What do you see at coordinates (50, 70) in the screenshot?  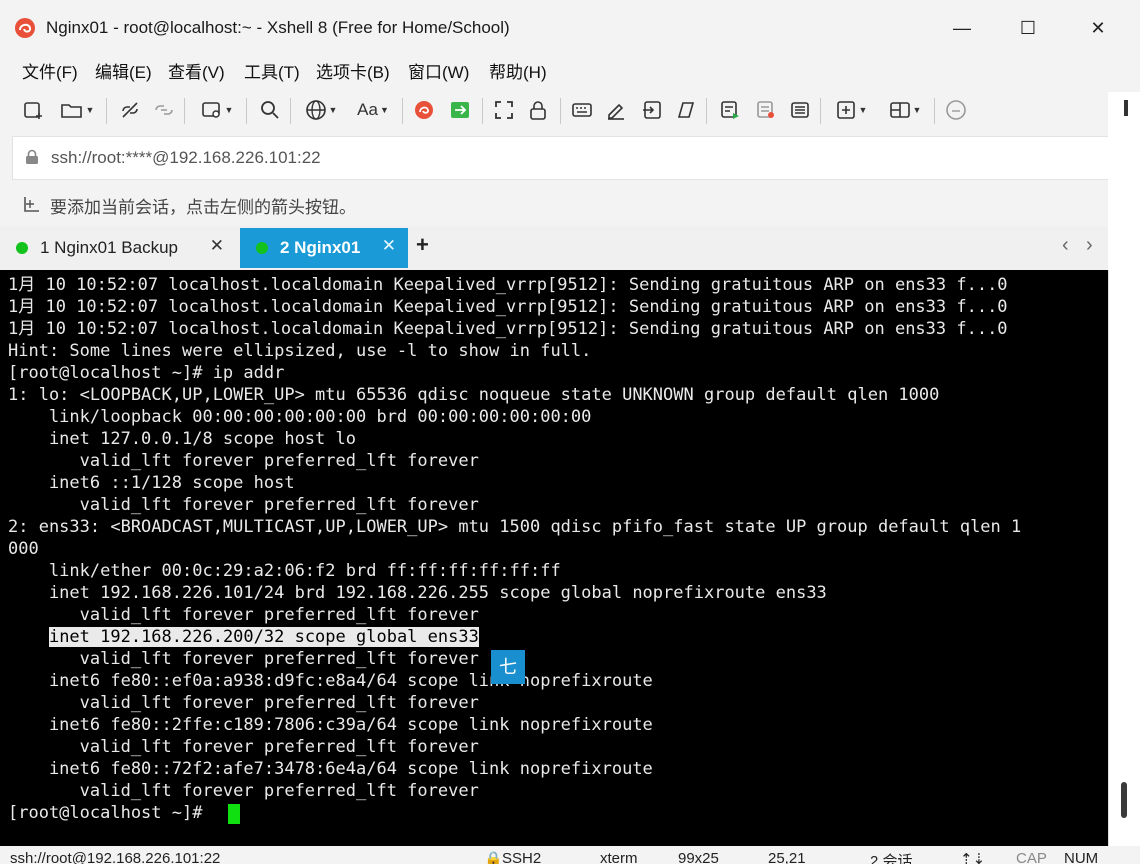 I see `menu-file: 文件(F)` at bounding box center [50, 70].